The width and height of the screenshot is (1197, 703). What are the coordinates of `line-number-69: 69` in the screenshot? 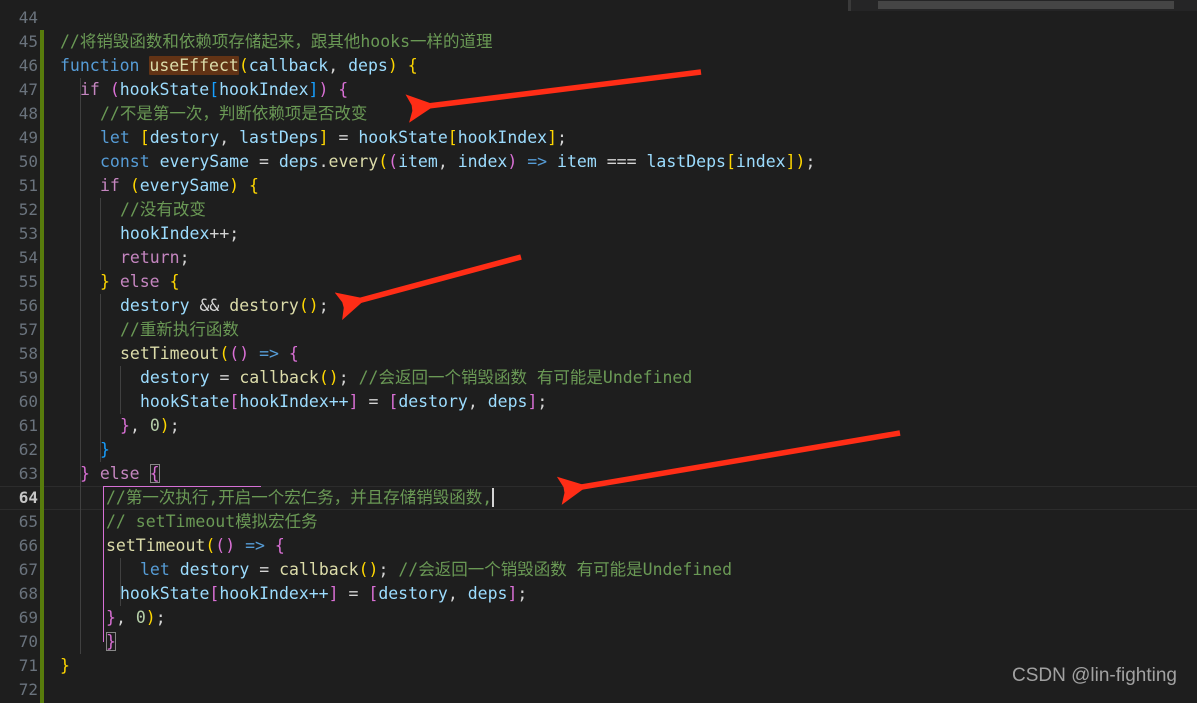 It's located at (28, 617).